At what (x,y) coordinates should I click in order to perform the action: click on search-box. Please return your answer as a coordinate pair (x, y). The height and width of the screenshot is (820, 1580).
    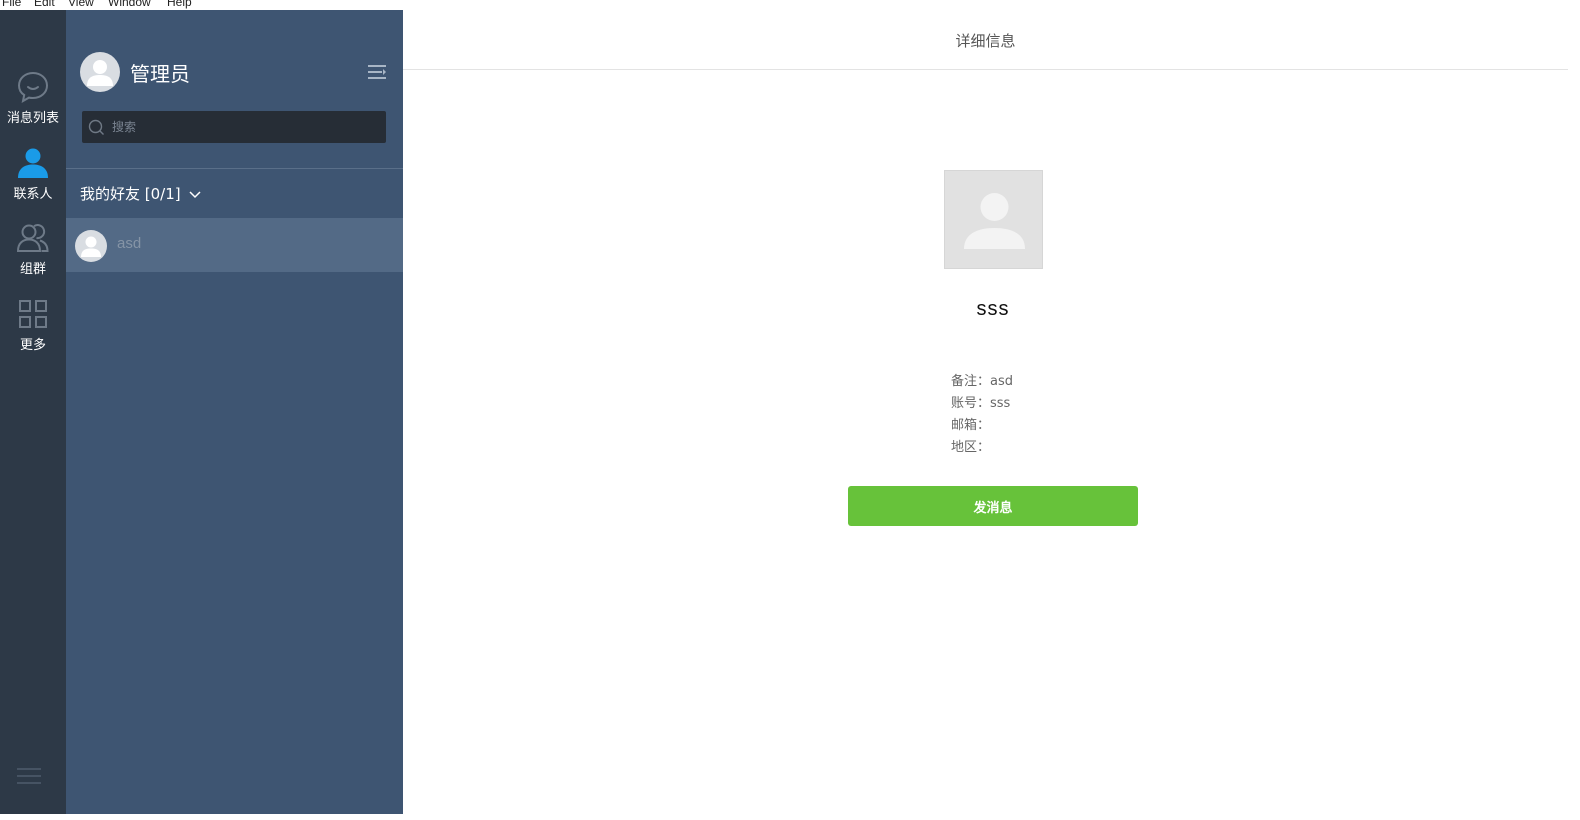
    Looking at the image, I should click on (234, 127).